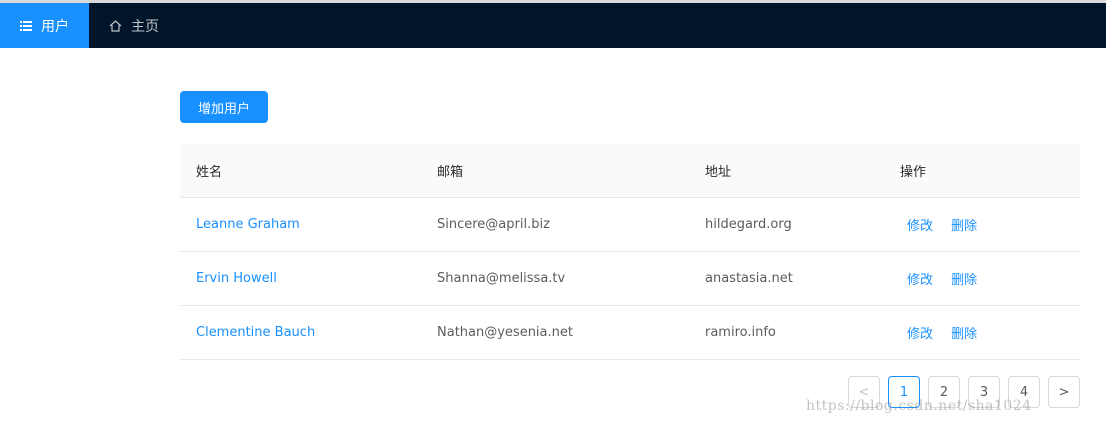  Describe the element at coordinates (224, 107) in the screenshot. I see `add-user-button: 增加用户` at that location.